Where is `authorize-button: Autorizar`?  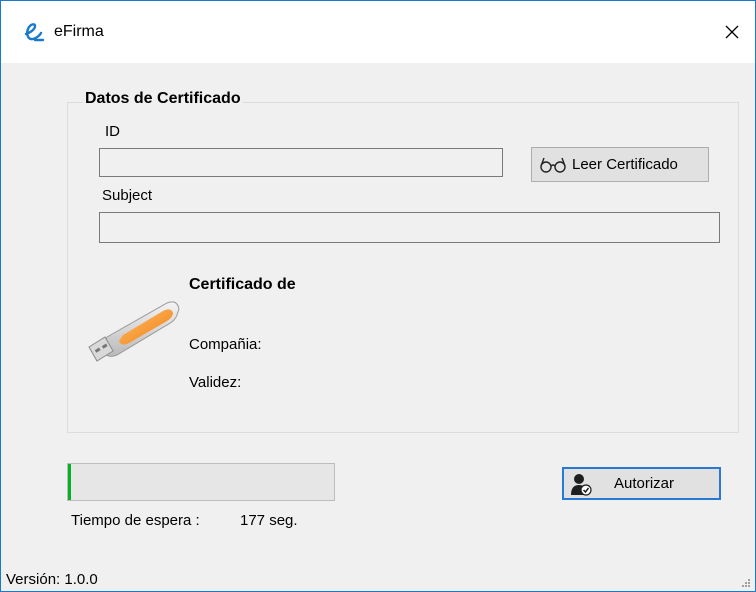
authorize-button: Autorizar is located at coordinates (641, 483).